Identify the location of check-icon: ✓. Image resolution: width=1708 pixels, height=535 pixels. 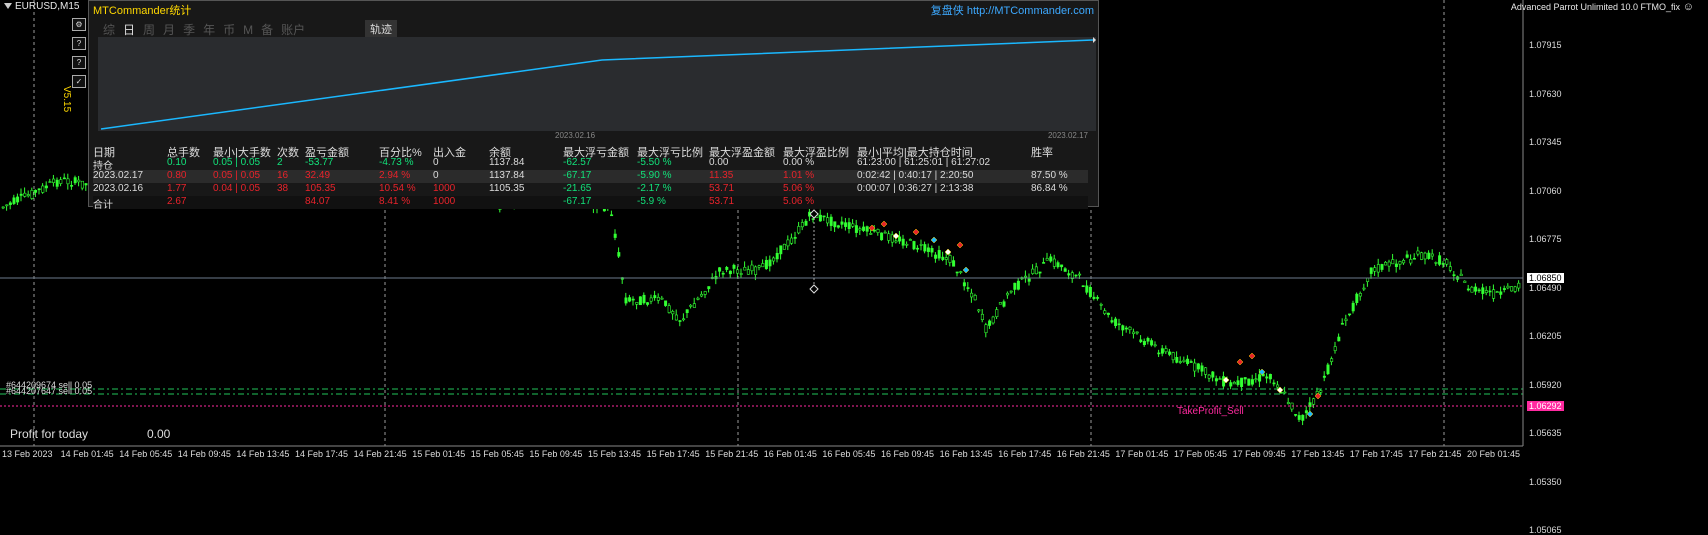
(79, 81).